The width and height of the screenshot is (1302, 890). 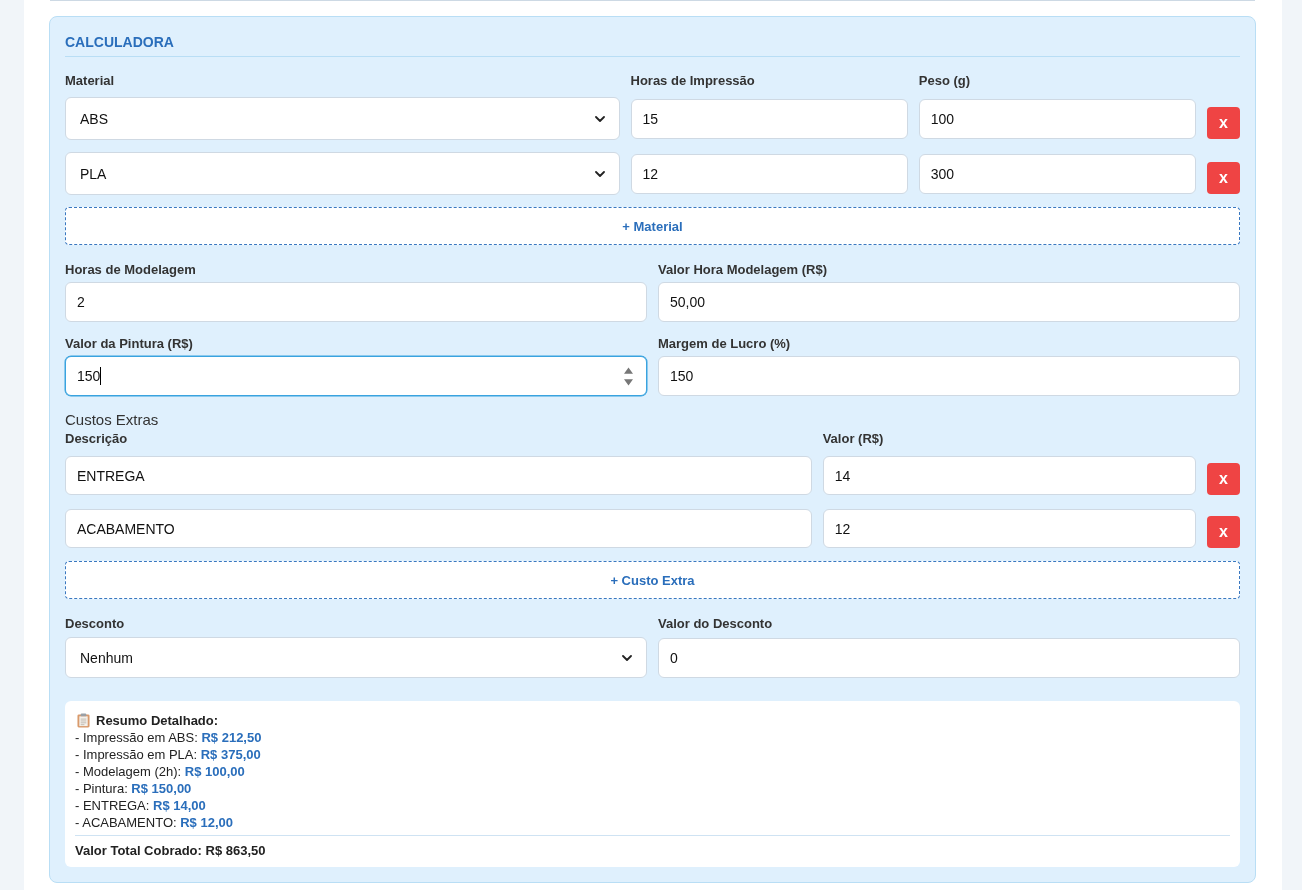 What do you see at coordinates (725, 344) in the screenshot?
I see `field-label: Margem de Lucro (%)` at bounding box center [725, 344].